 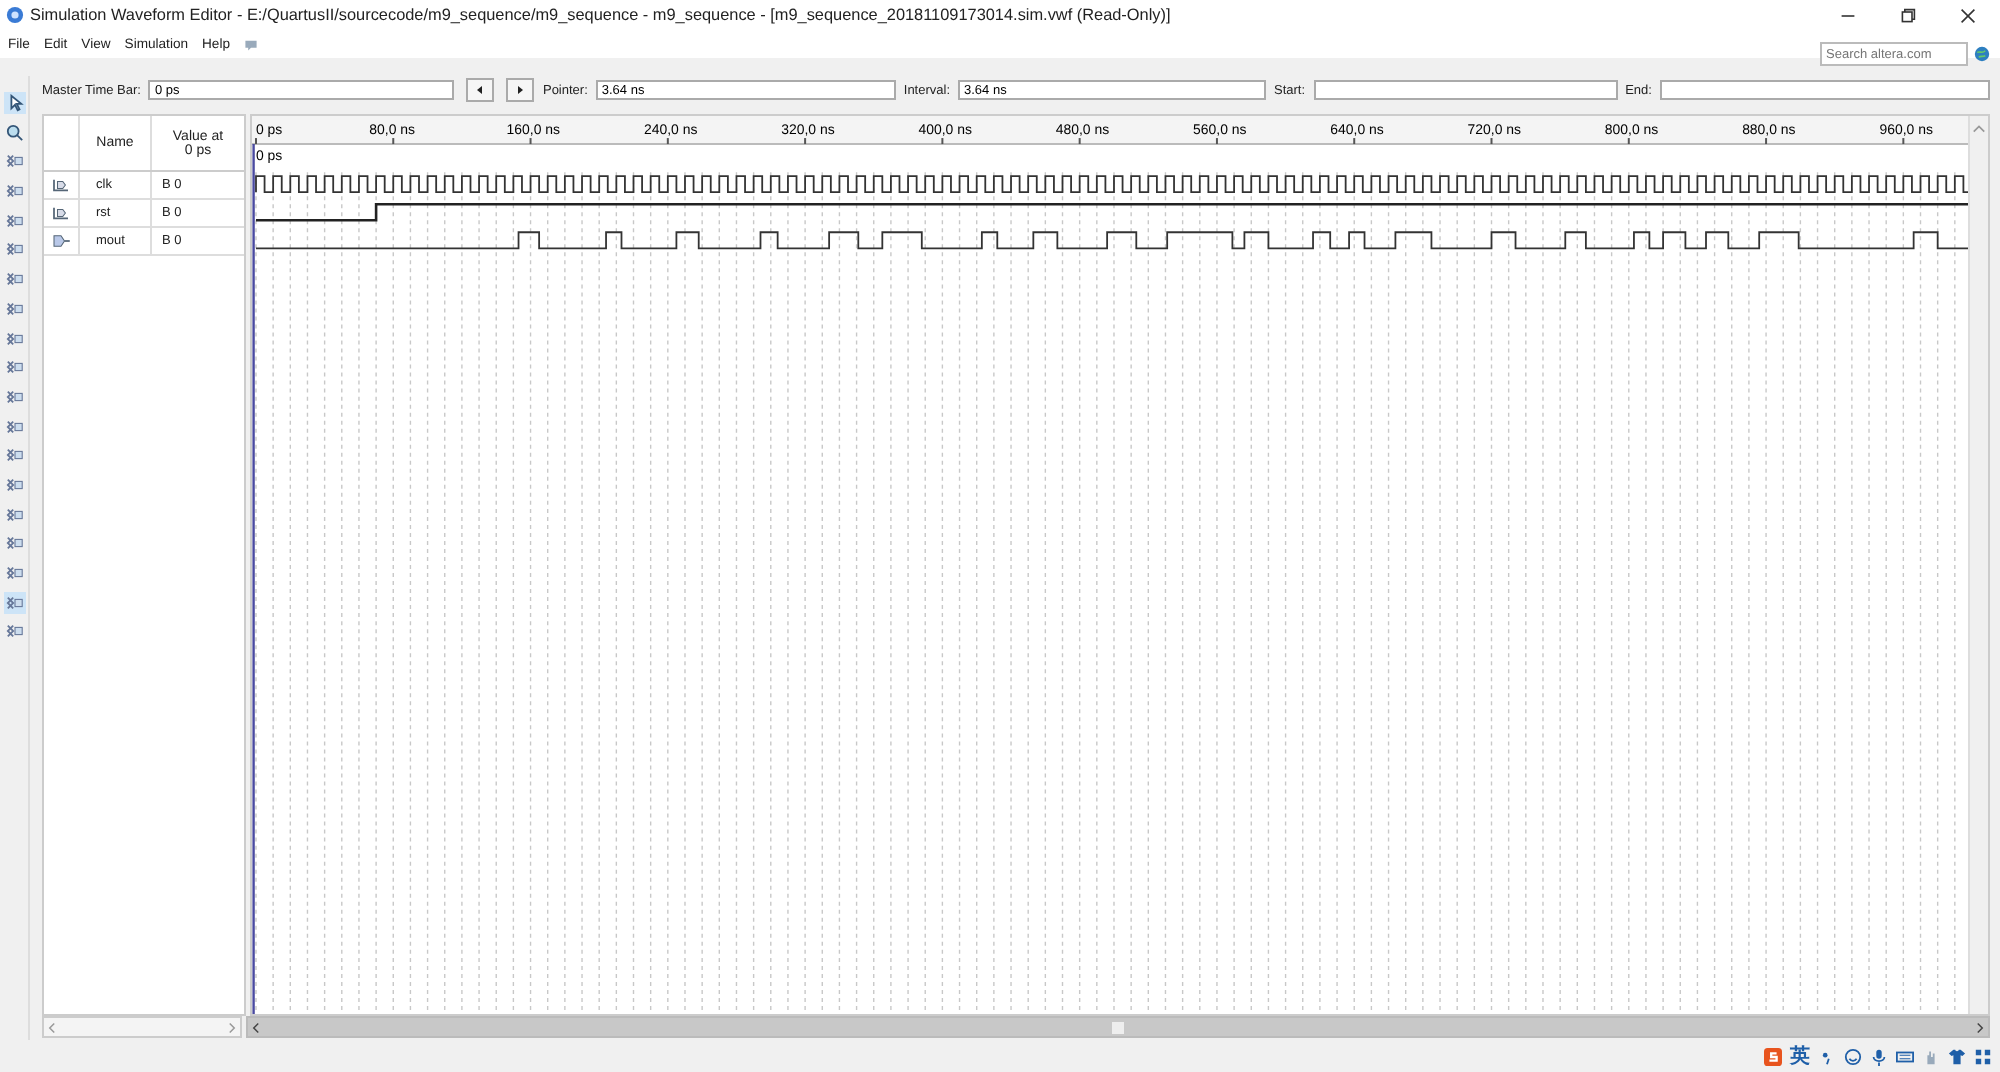 What do you see at coordinates (1931, 1056) in the screenshot?
I see `hand-icon` at bounding box center [1931, 1056].